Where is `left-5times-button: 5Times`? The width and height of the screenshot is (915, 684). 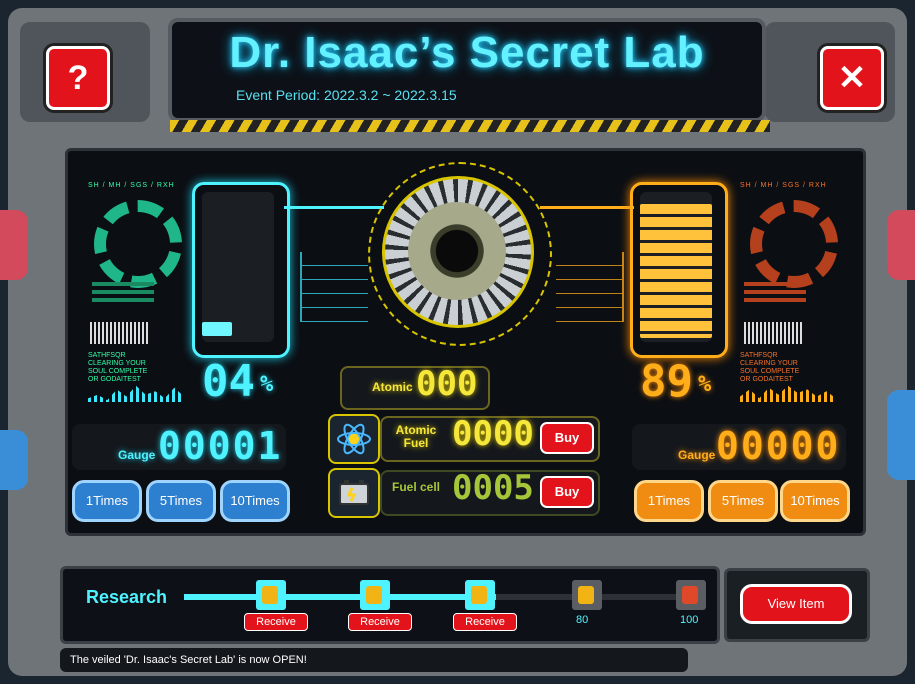
left-5times-button: 5Times is located at coordinates (181, 501).